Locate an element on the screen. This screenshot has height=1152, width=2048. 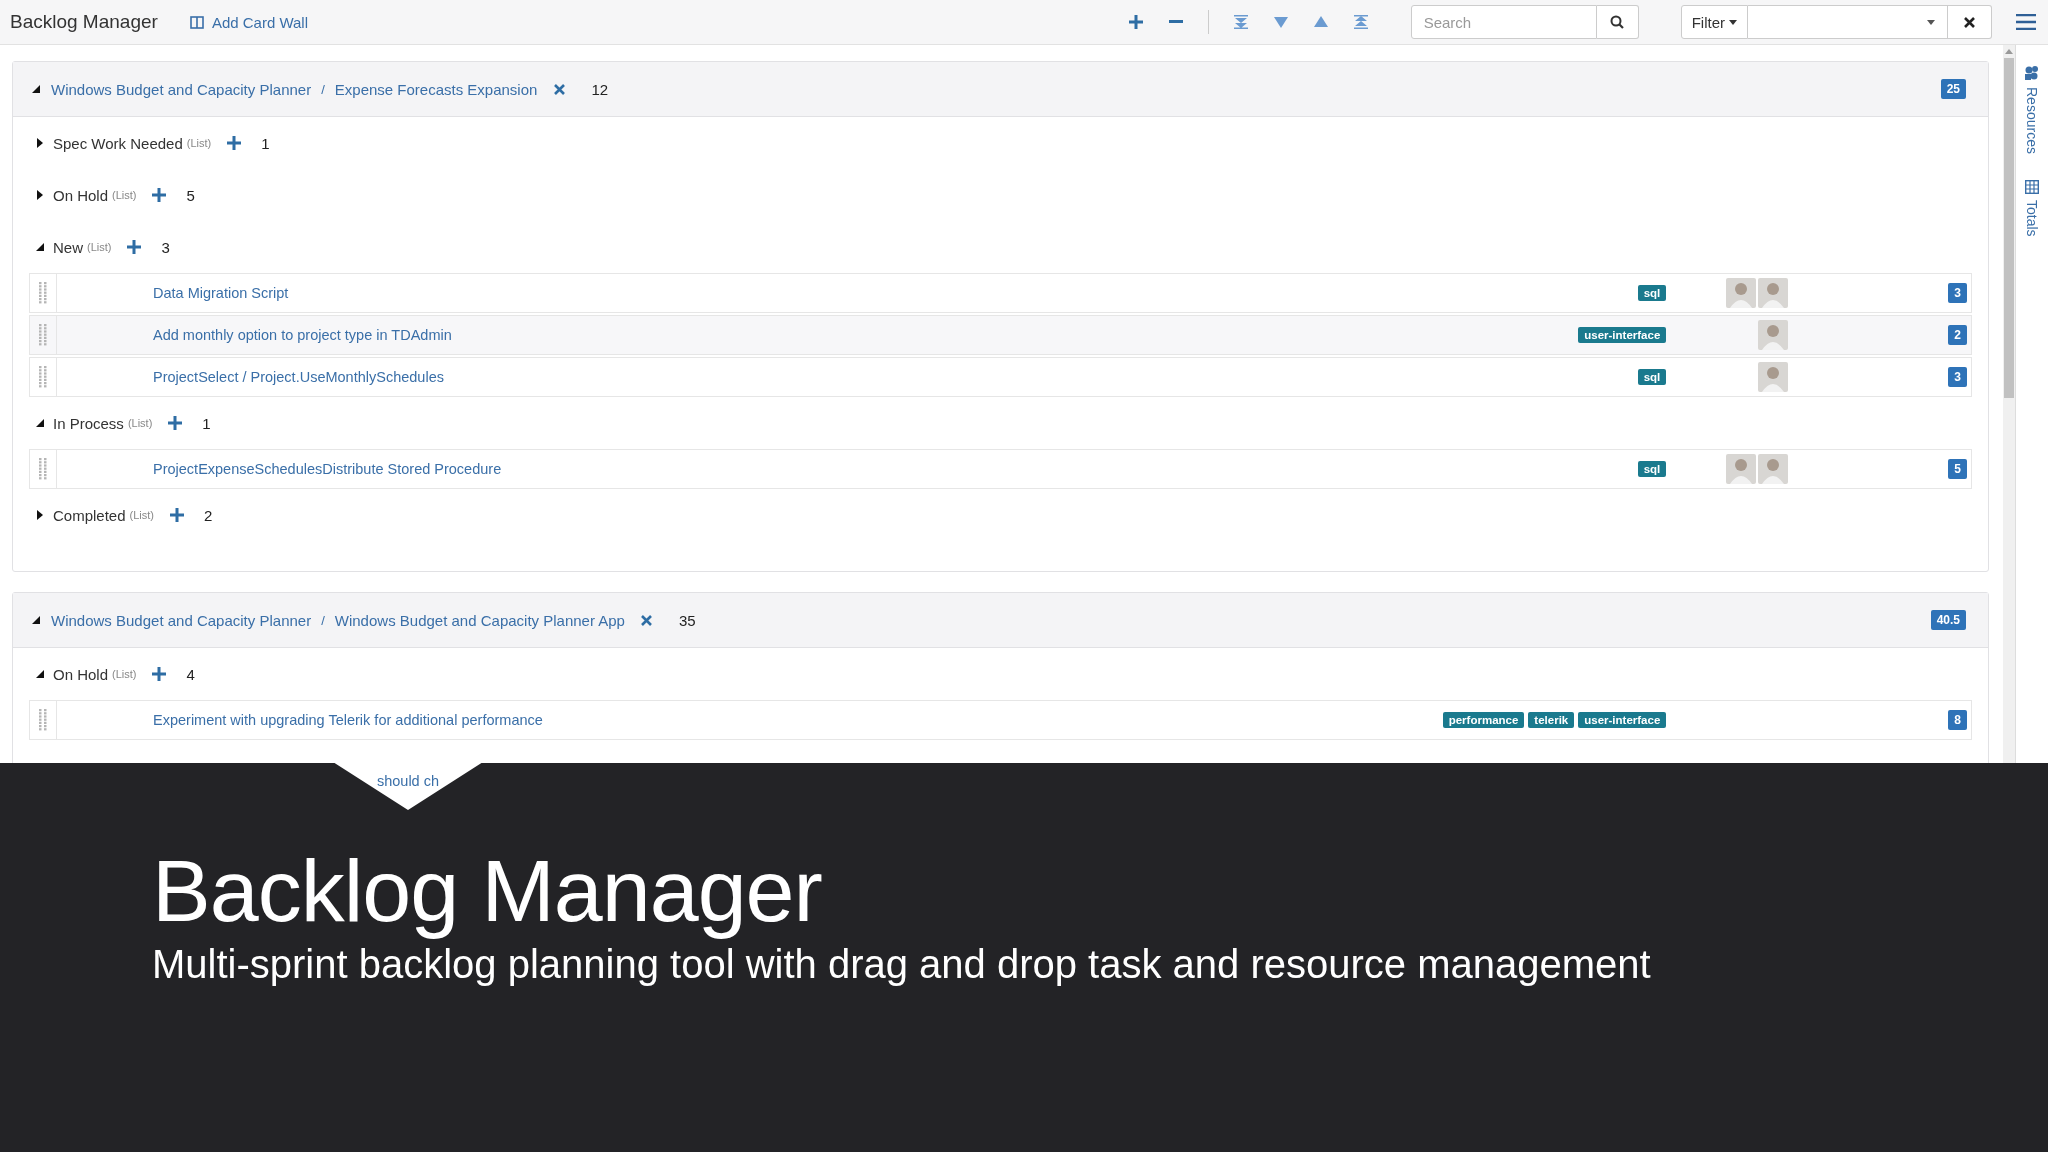
task-row: ProjectSelect / Project.UseMonthlySchedules sql 3 is located at coordinates (1000, 377).